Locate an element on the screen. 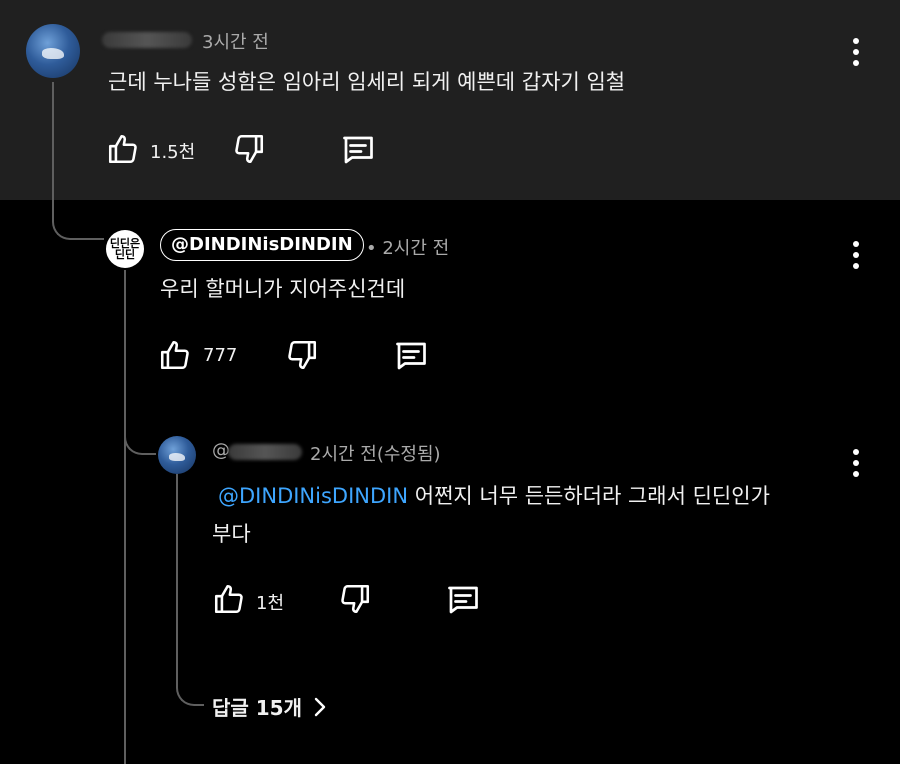  reply-time: 2시간 전(수정됨) is located at coordinates (375, 454).